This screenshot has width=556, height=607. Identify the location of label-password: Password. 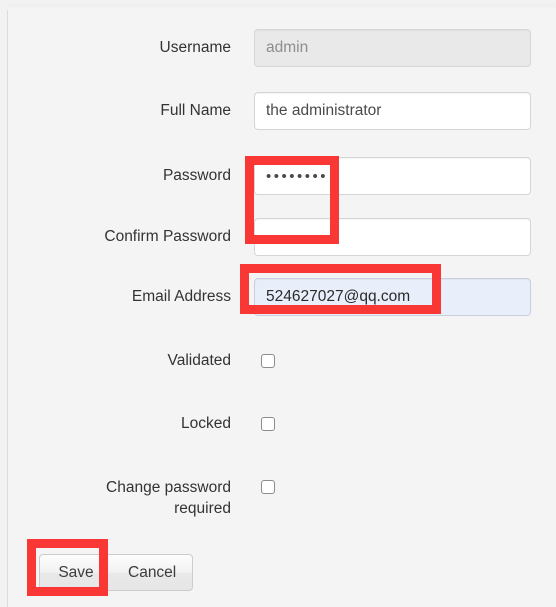
(196, 175).